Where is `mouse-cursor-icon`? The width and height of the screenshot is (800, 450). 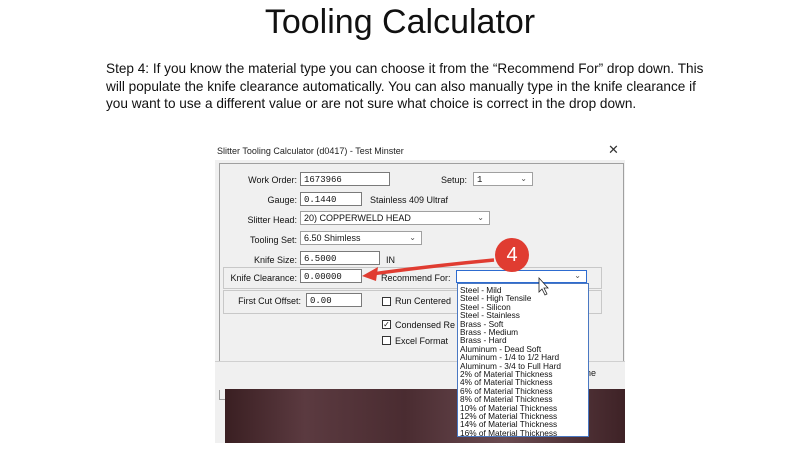 mouse-cursor-icon is located at coordinates (543, 286).